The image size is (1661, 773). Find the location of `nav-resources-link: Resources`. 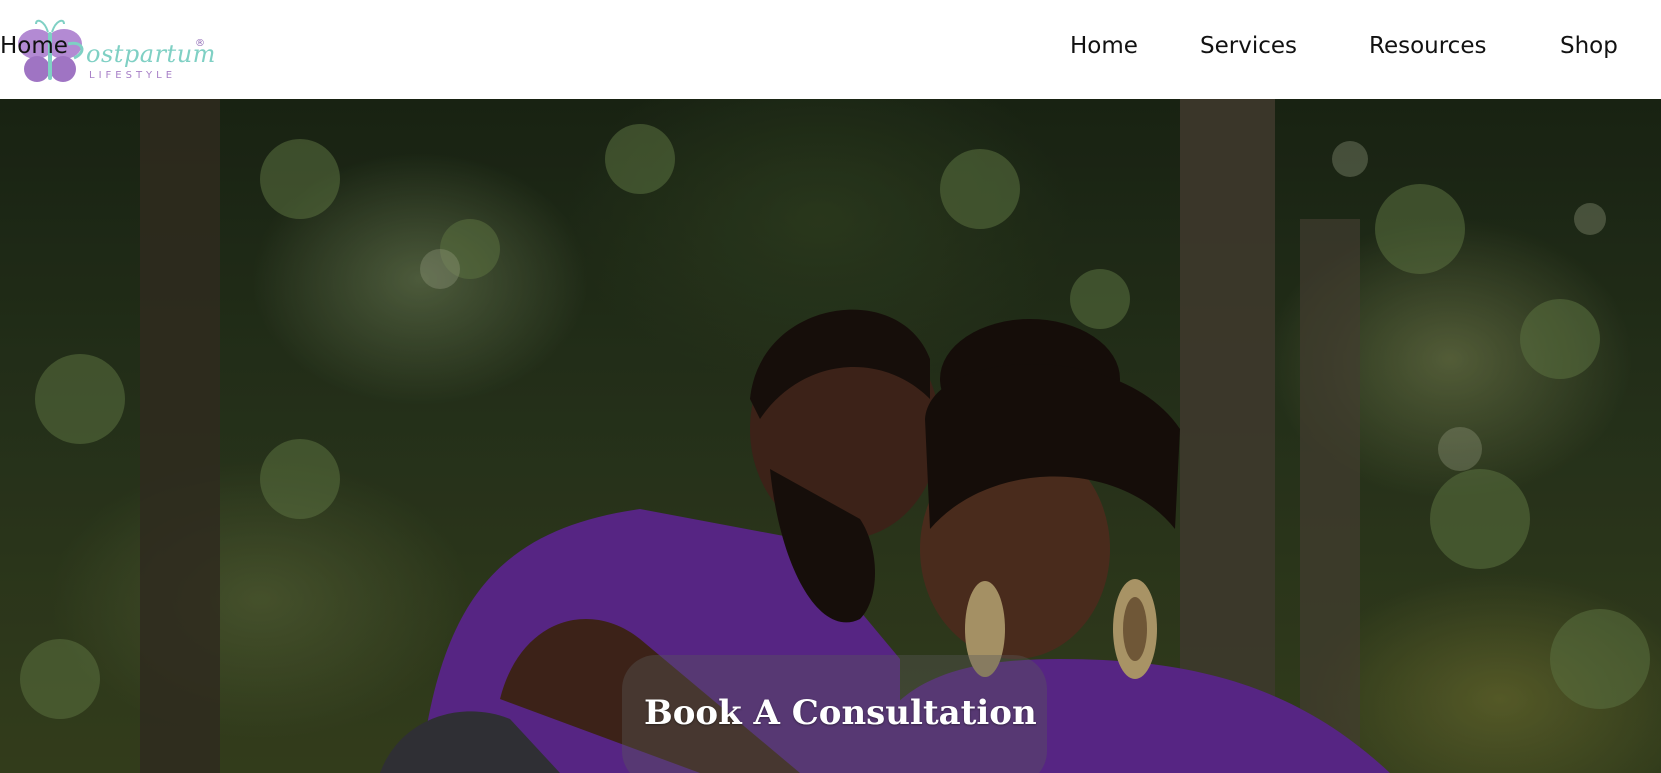

nav-resources-link: Resources is located at coordinates (1427, 46).